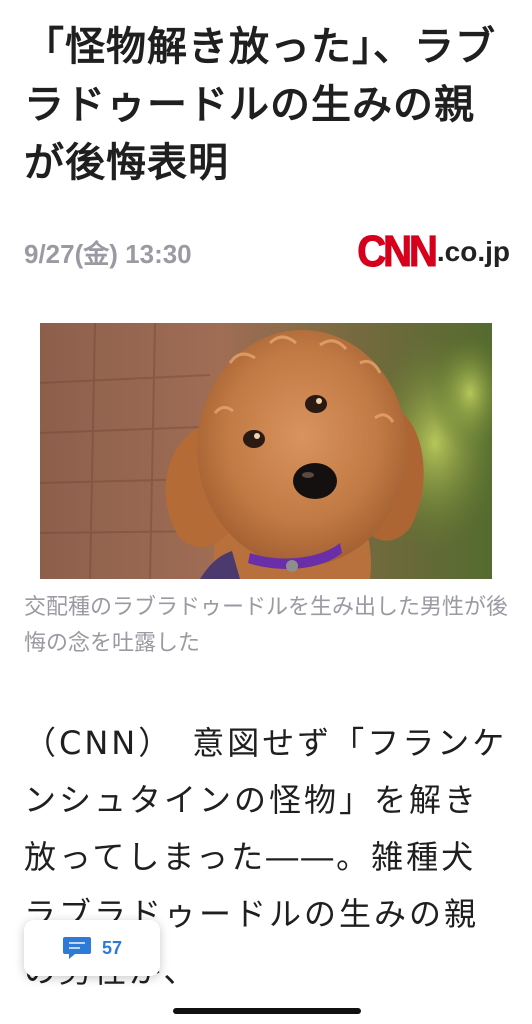 Image resolution: width=532 pixels, height=1024 pixels. Describe the element at coordinates (76, 948) in the screenshot. I see `comment-bubble-icon` at that location.